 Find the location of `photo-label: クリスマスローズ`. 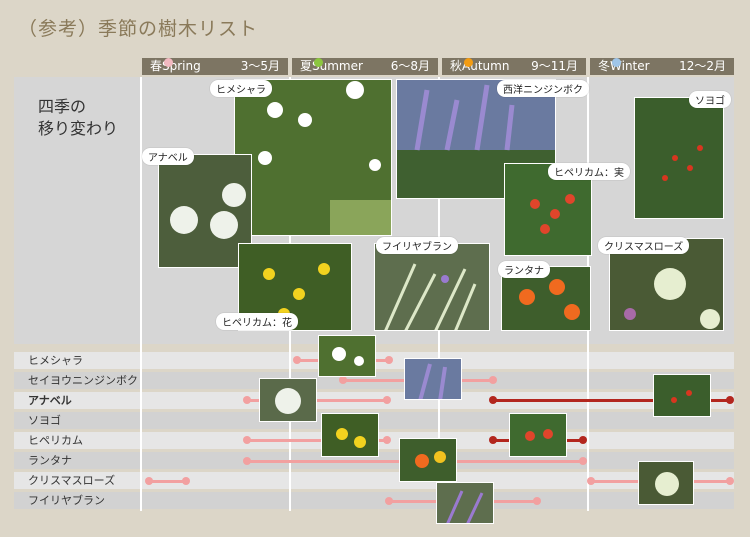

photo-label: クリスマスローズ is located at coordinates (644, 245).